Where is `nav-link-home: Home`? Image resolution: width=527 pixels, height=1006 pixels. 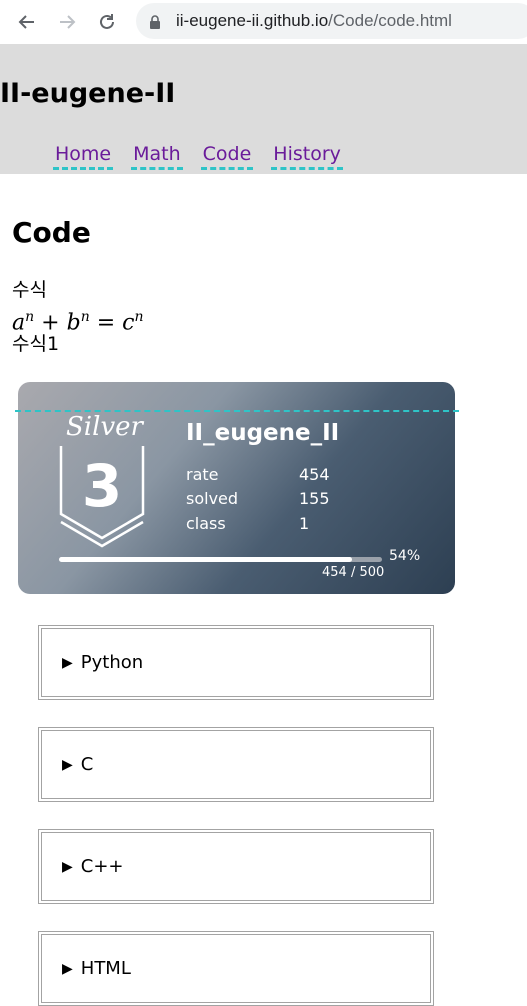
nav-link-home: Home is located at coordinates (83, 156).